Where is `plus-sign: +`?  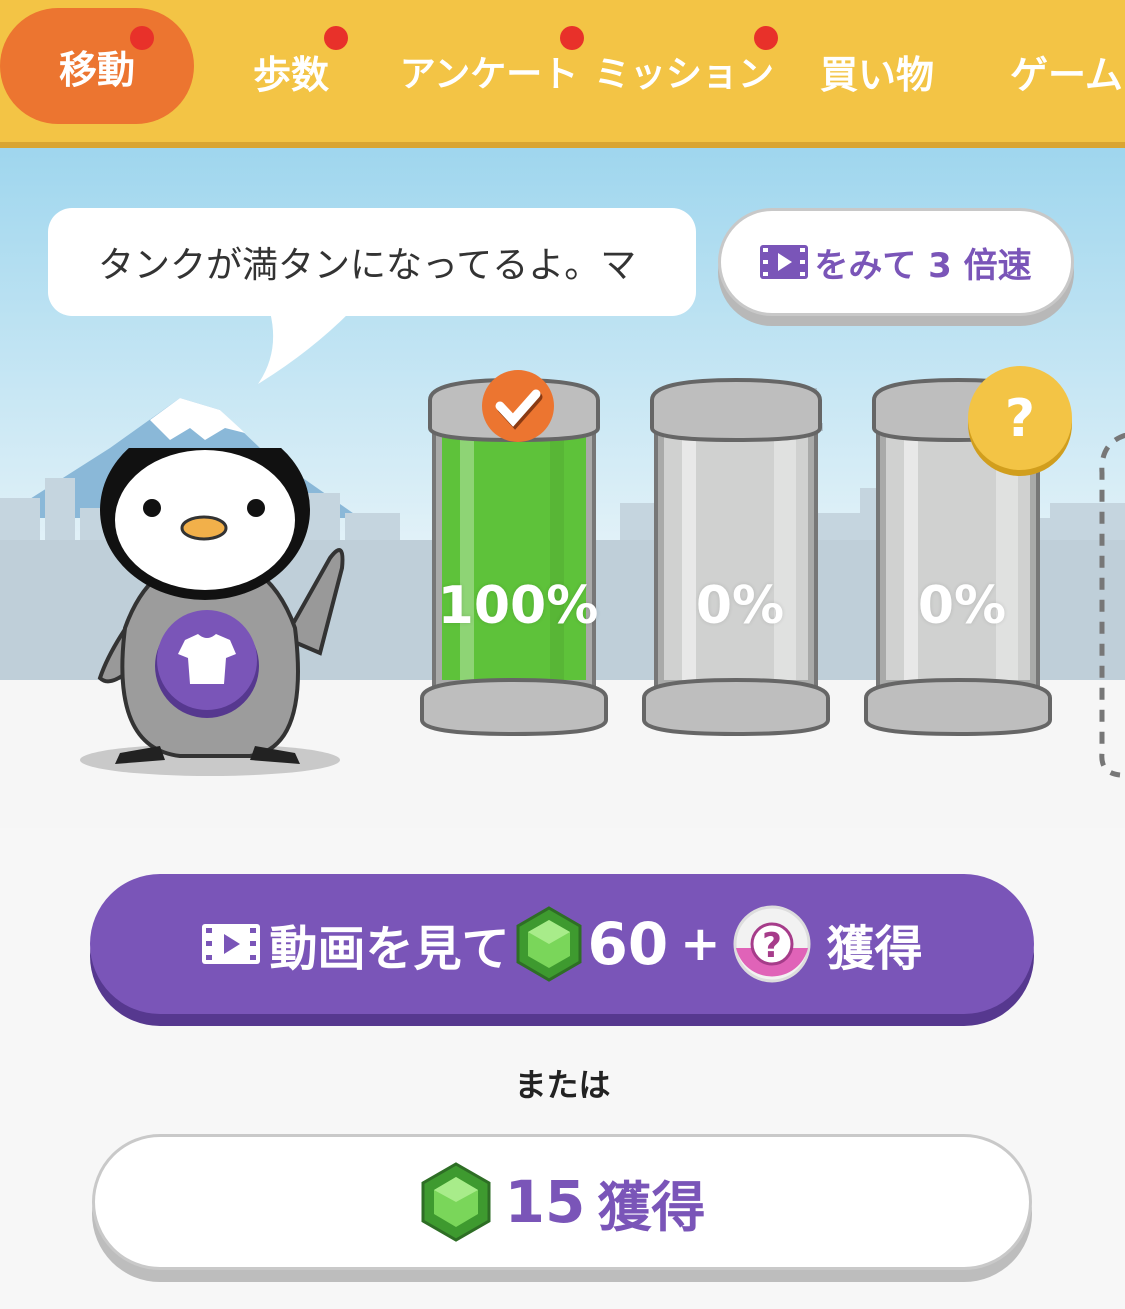 plus-sign: + is located at coordinates (700, 944).